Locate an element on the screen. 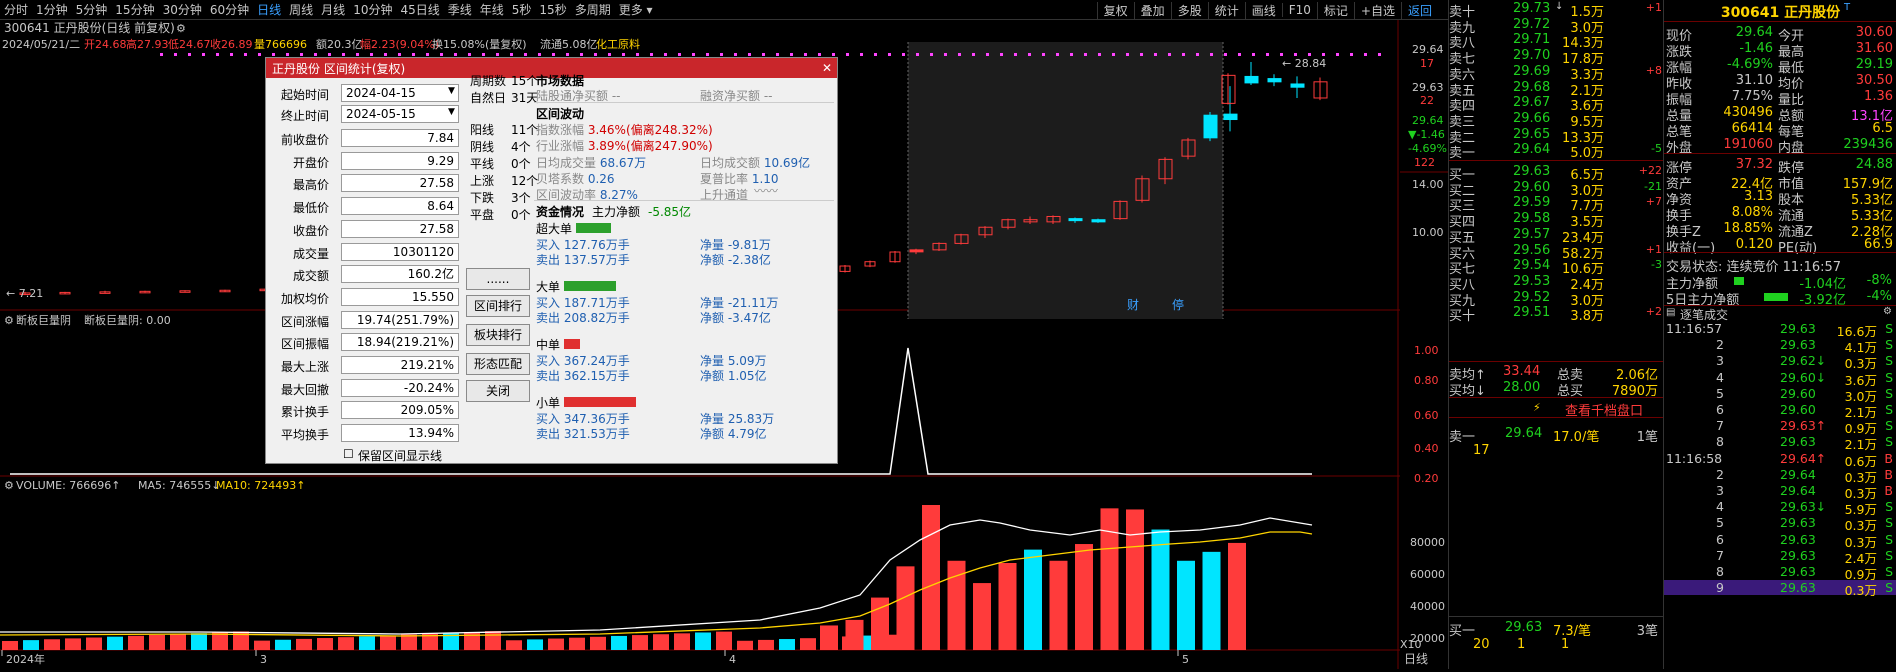 The height and width of the screenshot is (672, 1896). tick-price: 29.64↑ is located at coordinates (1803, 458).